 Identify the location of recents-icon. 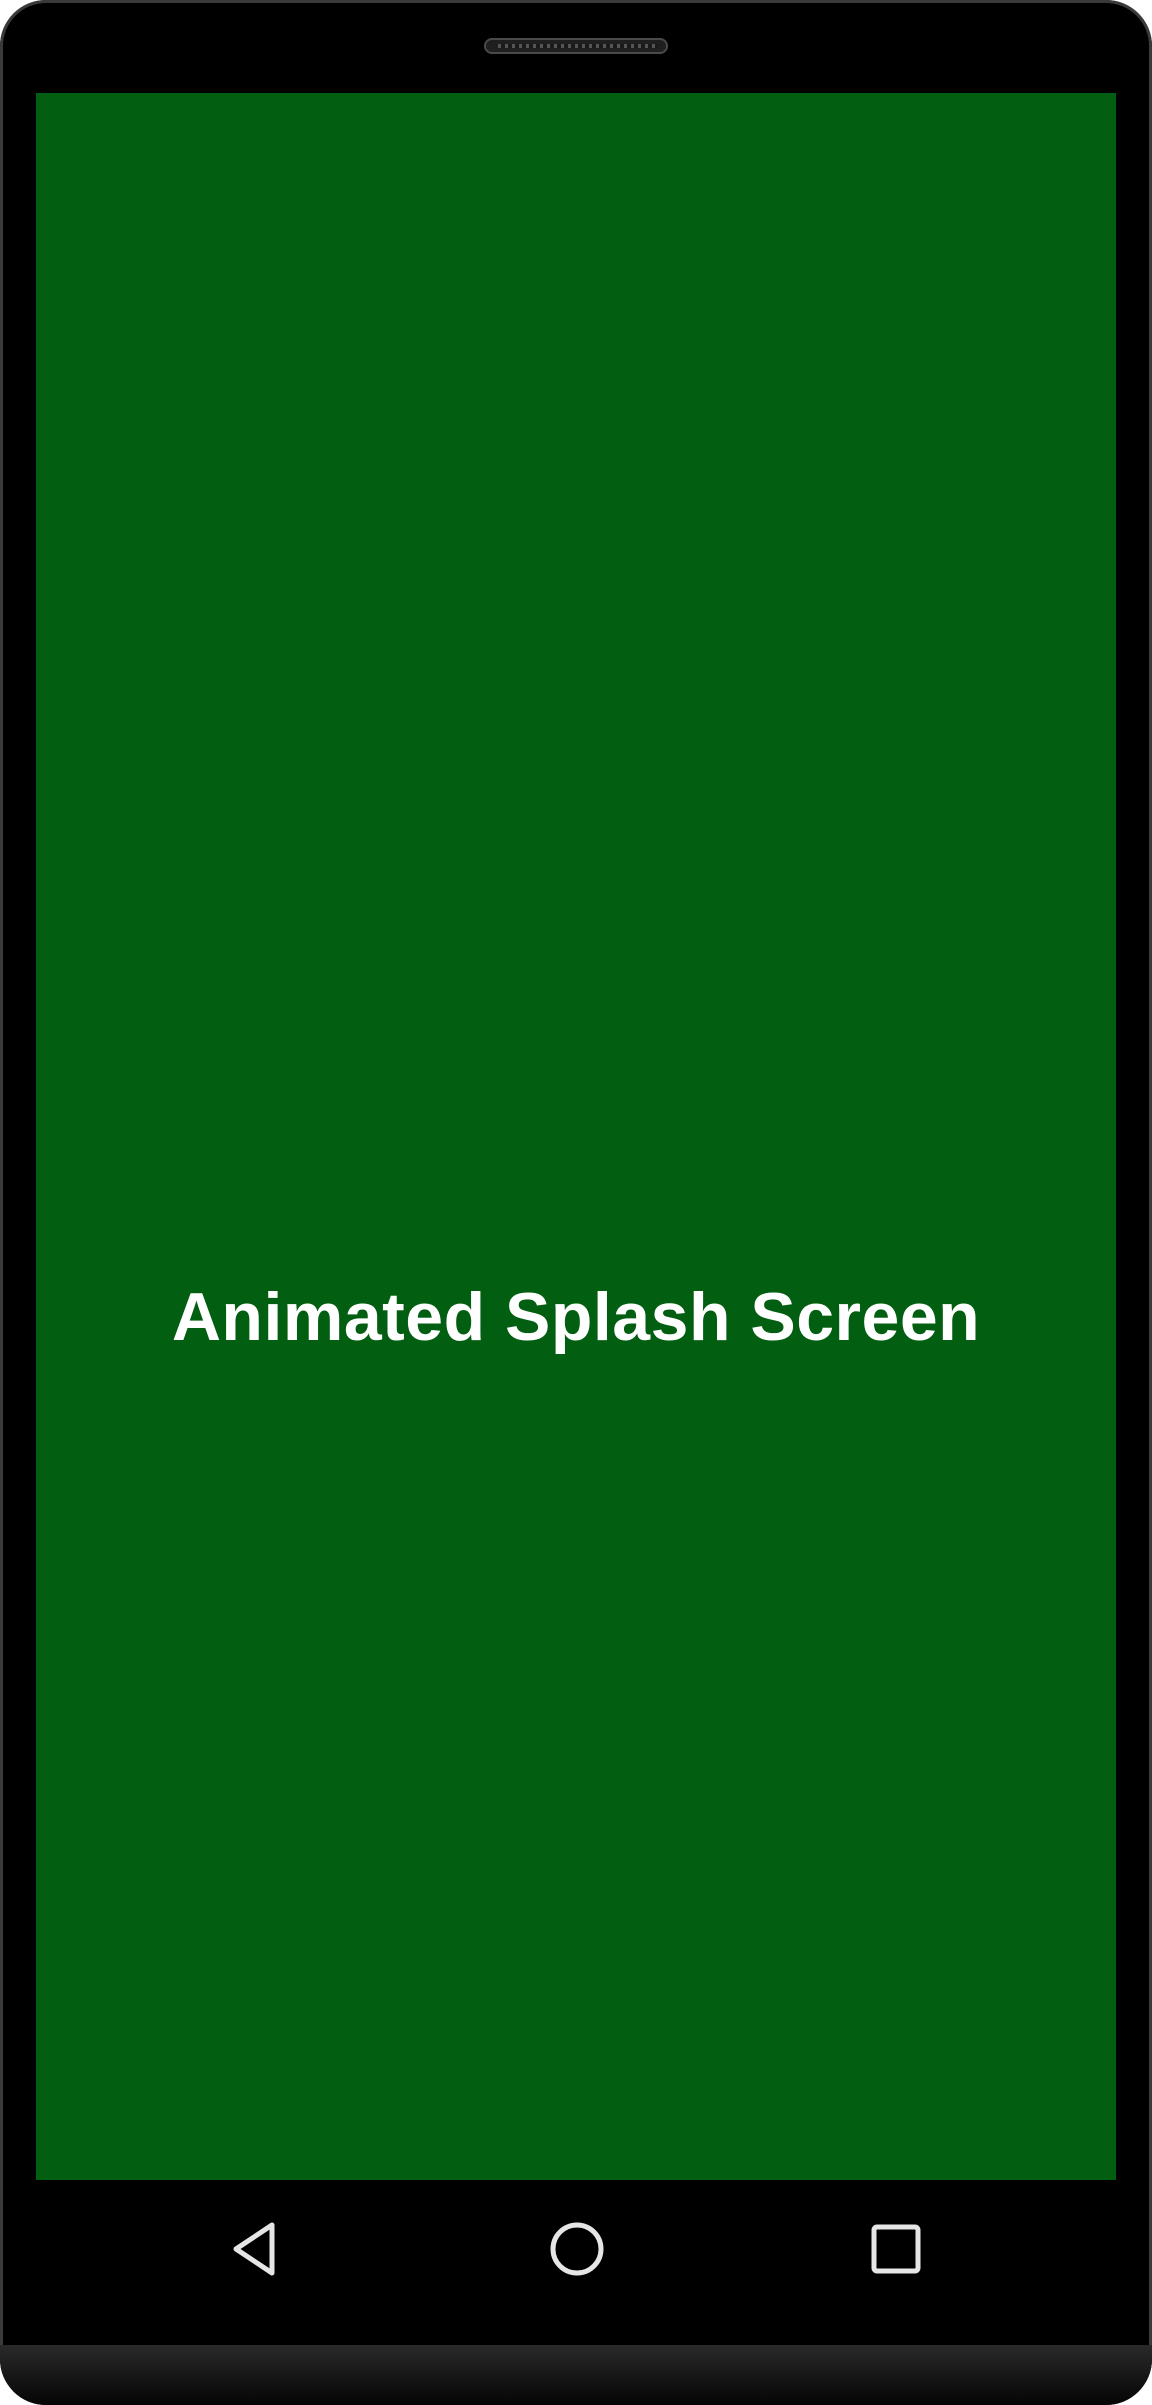
(896, 2249).